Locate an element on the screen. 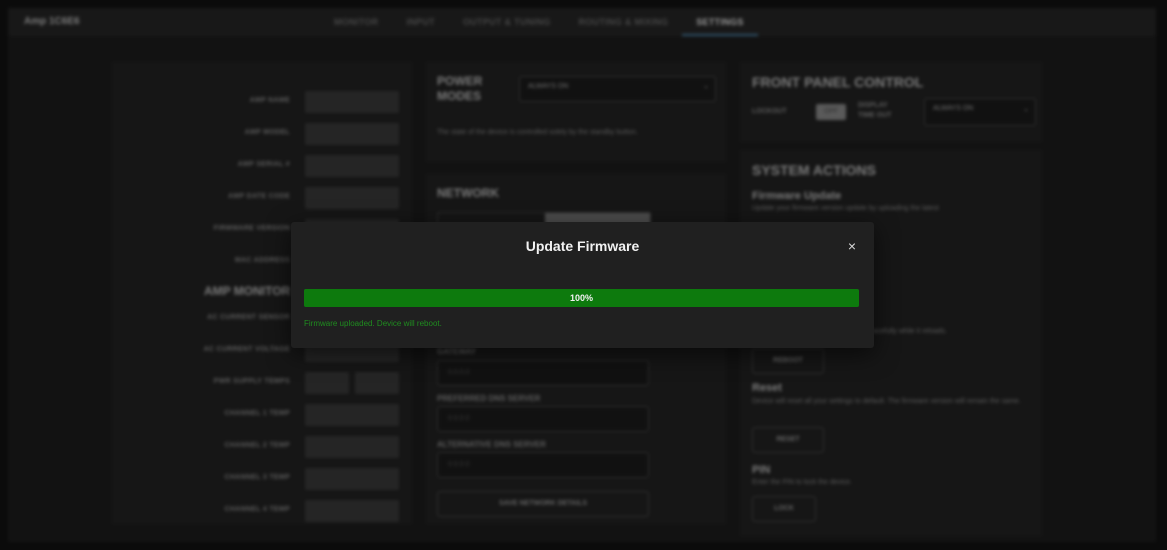  upload-progress-bar: 100% is located at coordinates (581, 298).